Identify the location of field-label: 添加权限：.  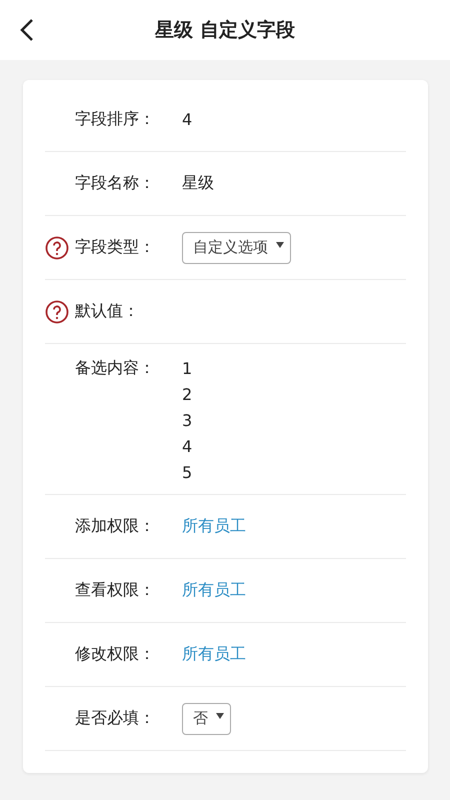
(115, 526).